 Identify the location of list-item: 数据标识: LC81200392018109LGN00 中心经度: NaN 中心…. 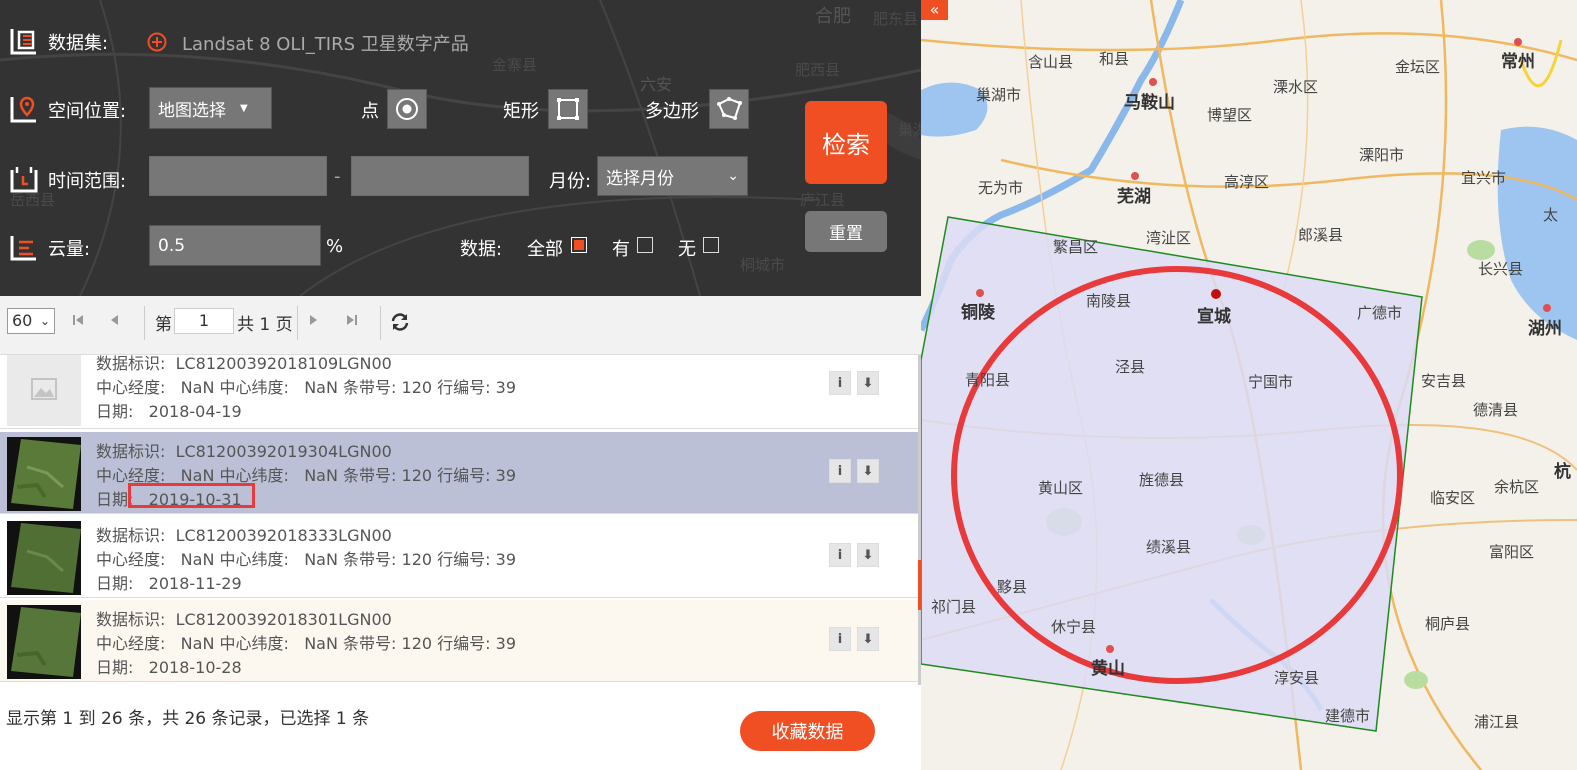
(459, 392).